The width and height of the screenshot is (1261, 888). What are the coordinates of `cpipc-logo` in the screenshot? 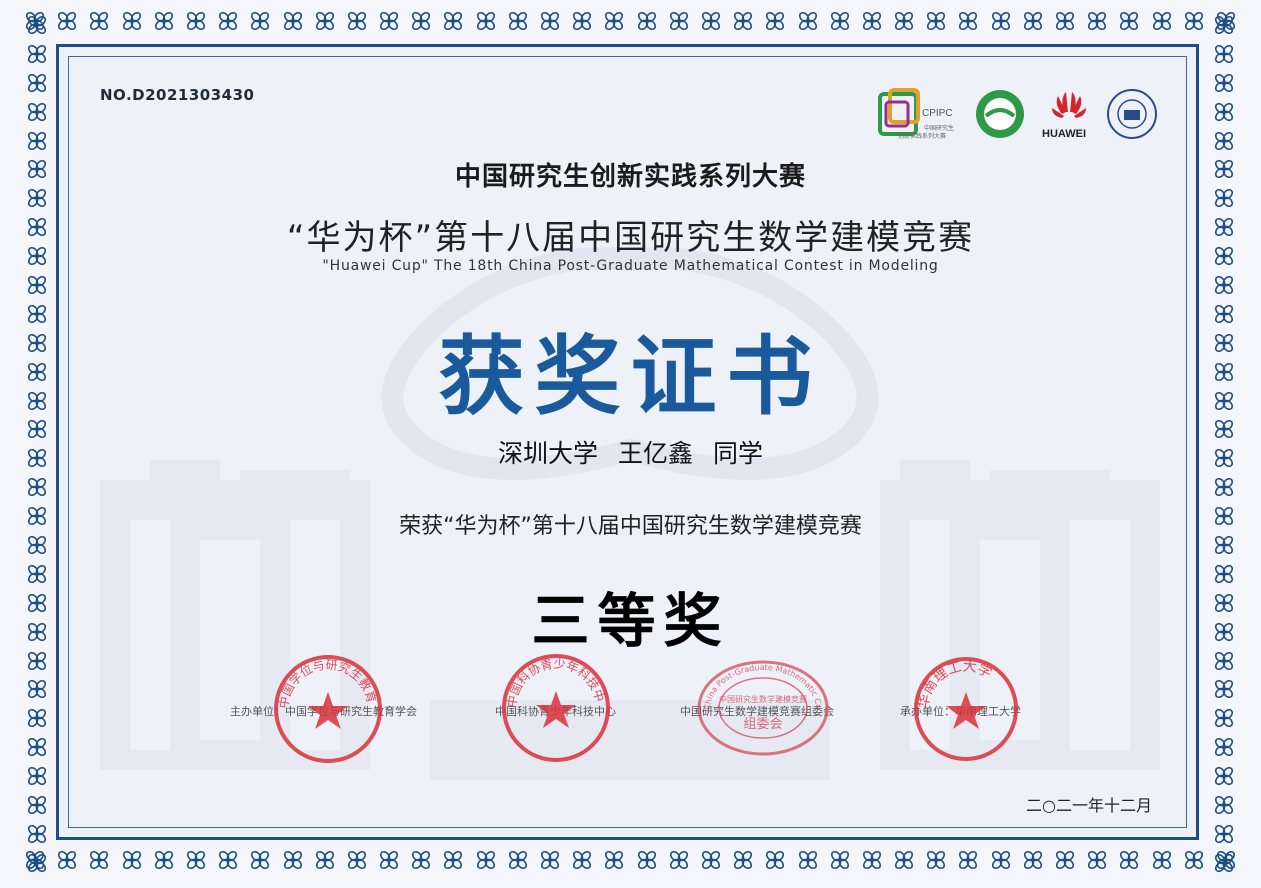 It's located at (899, 112).